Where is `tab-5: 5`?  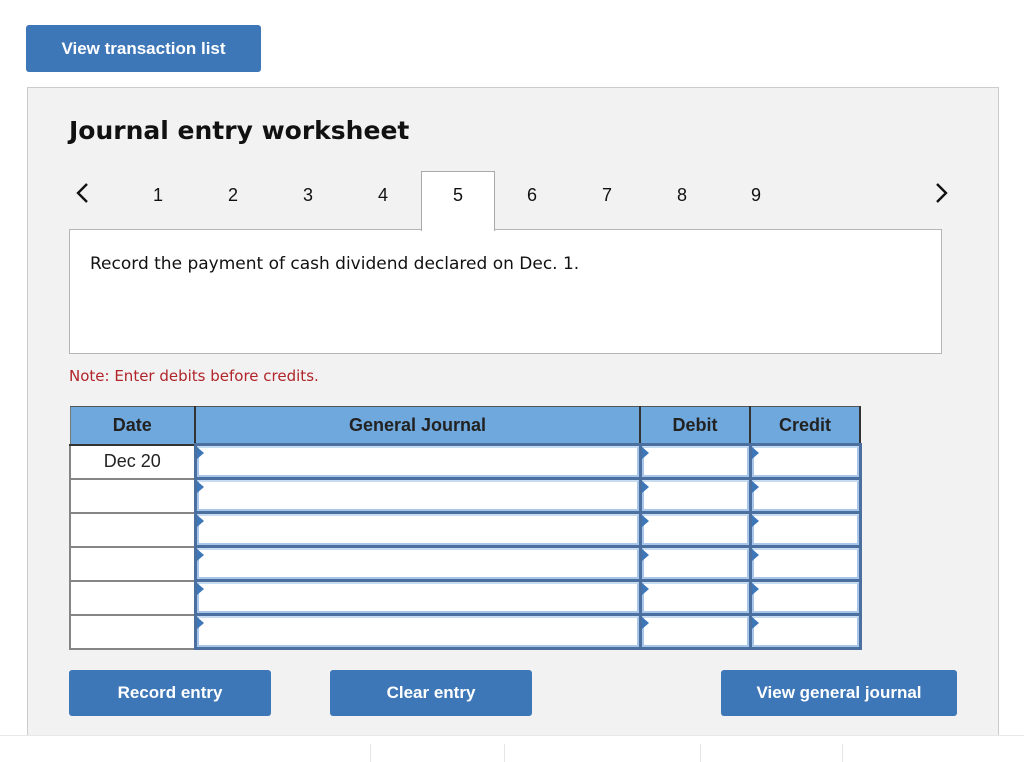
tab-5: 5 is located at coordinates (458, 201).